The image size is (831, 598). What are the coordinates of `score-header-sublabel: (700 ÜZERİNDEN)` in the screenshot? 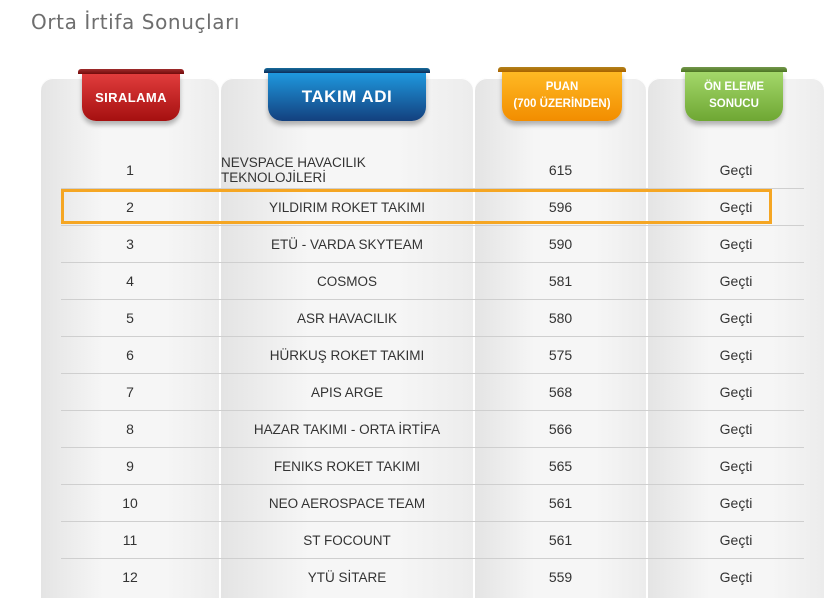 It's located at (562, 104).